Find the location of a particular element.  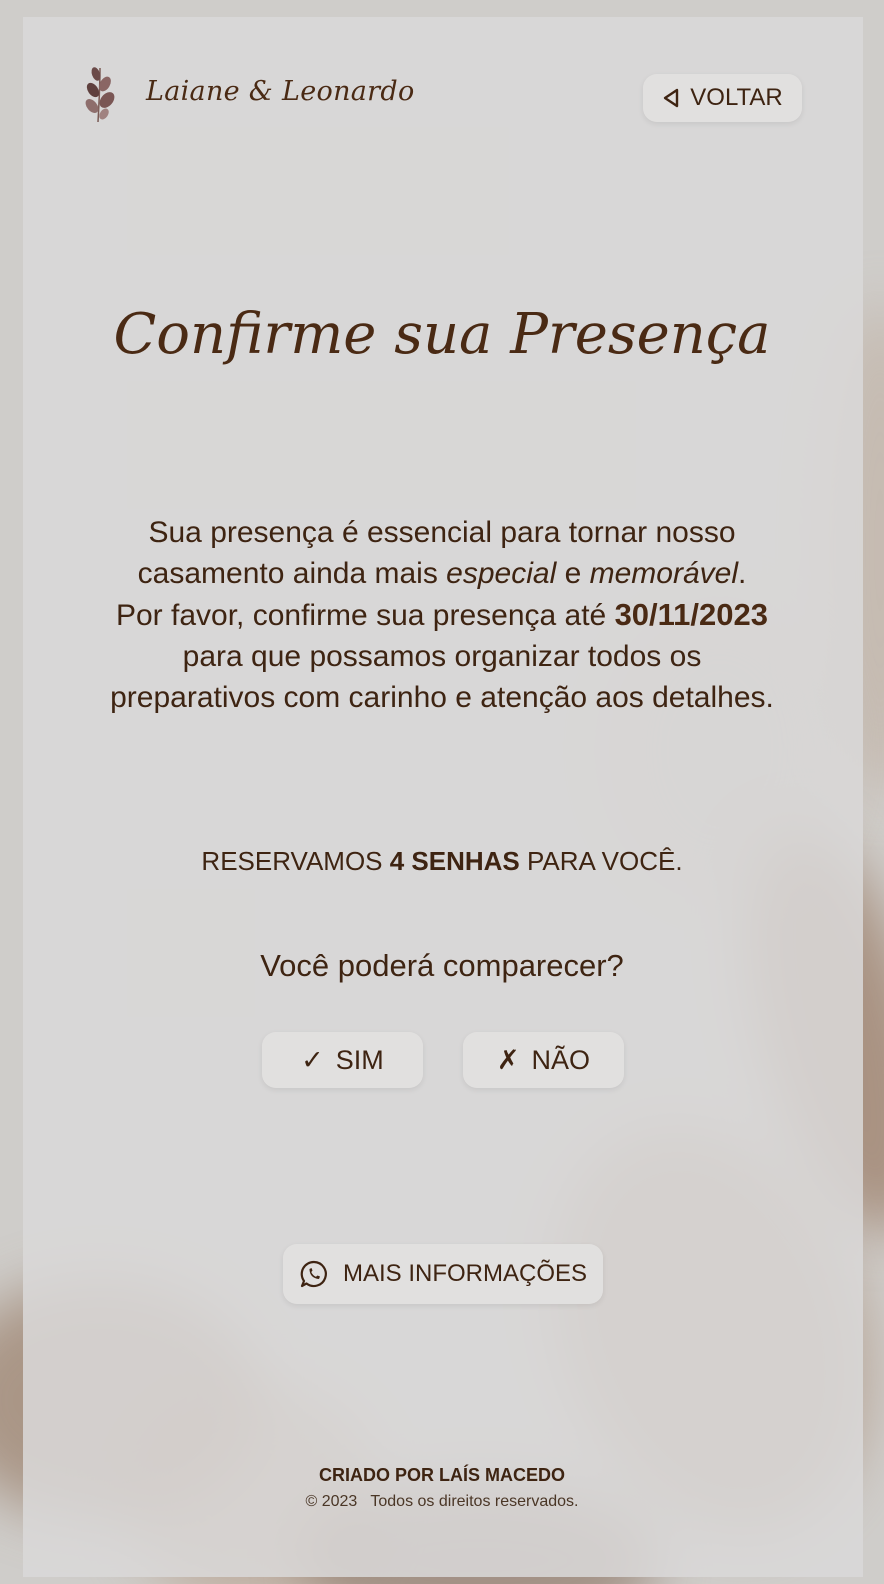

cross-icon: ✗ is located at coordinates (508, 1059).